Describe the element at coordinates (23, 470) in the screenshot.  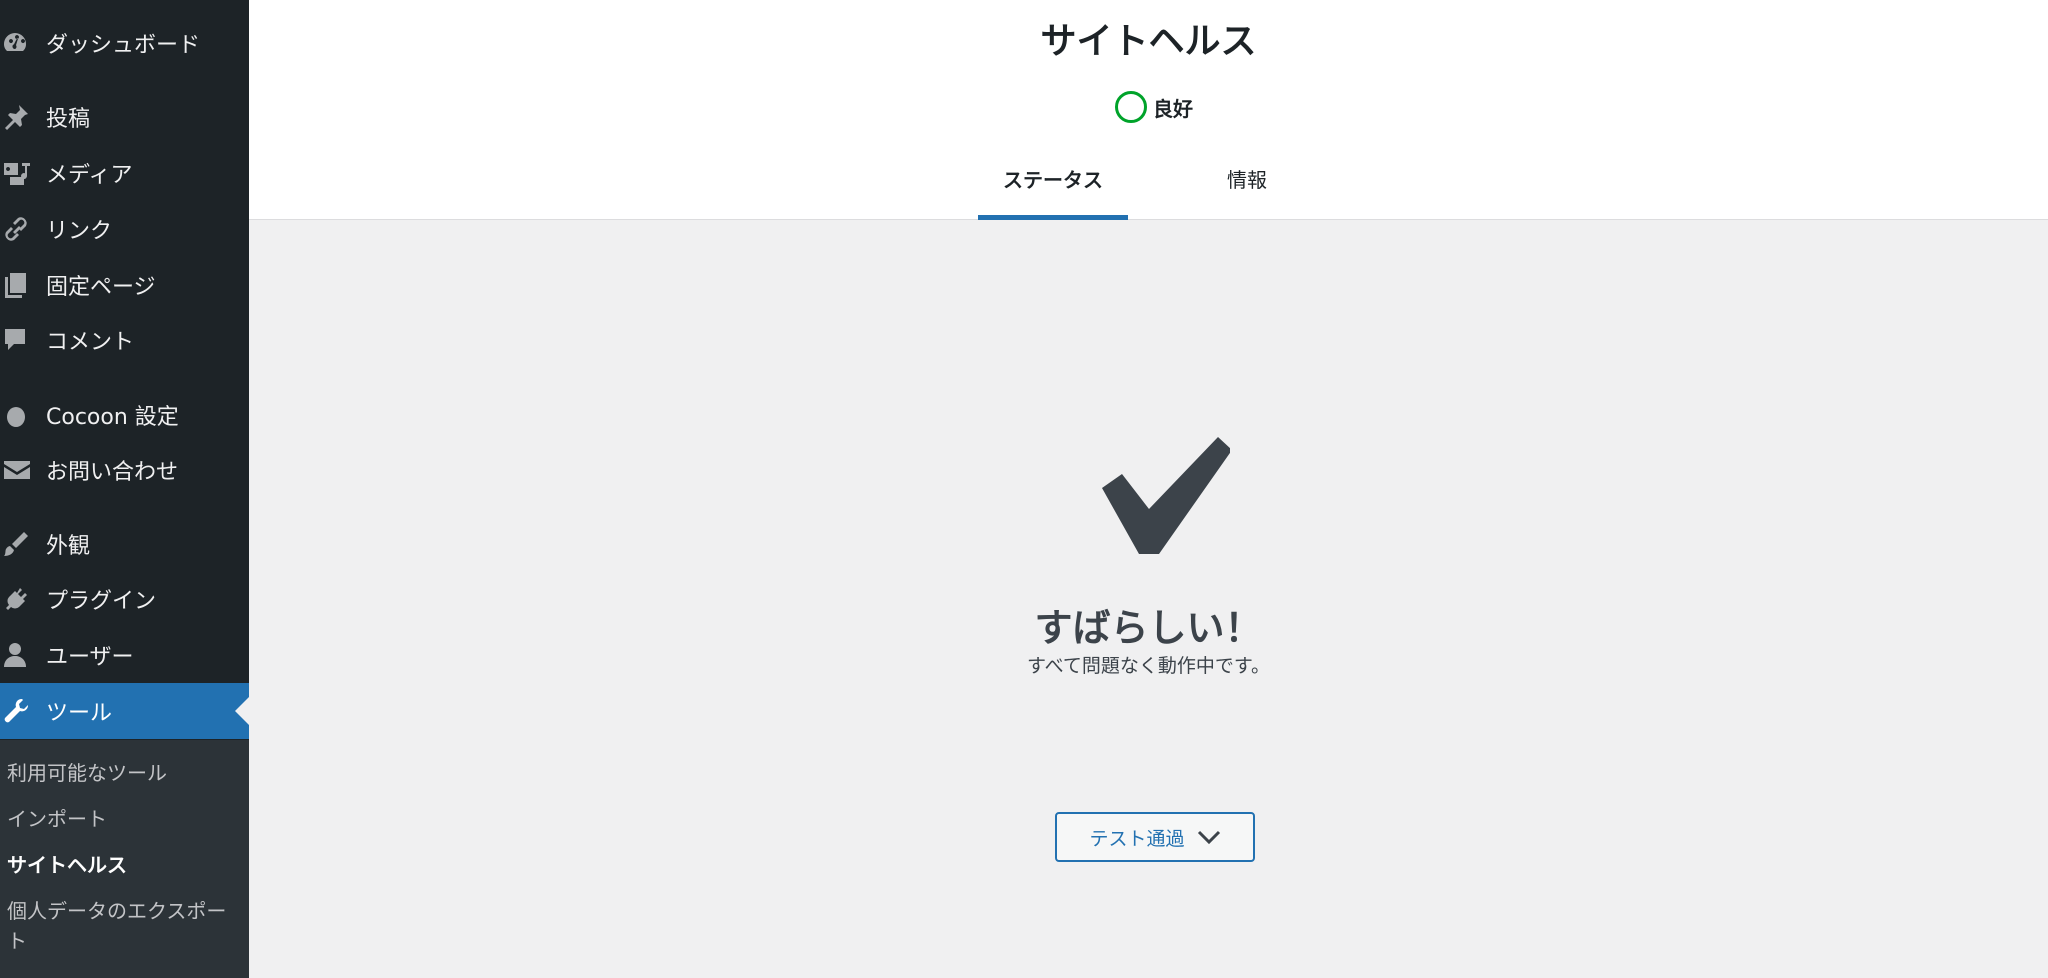
I see `mail-icon` at that location.